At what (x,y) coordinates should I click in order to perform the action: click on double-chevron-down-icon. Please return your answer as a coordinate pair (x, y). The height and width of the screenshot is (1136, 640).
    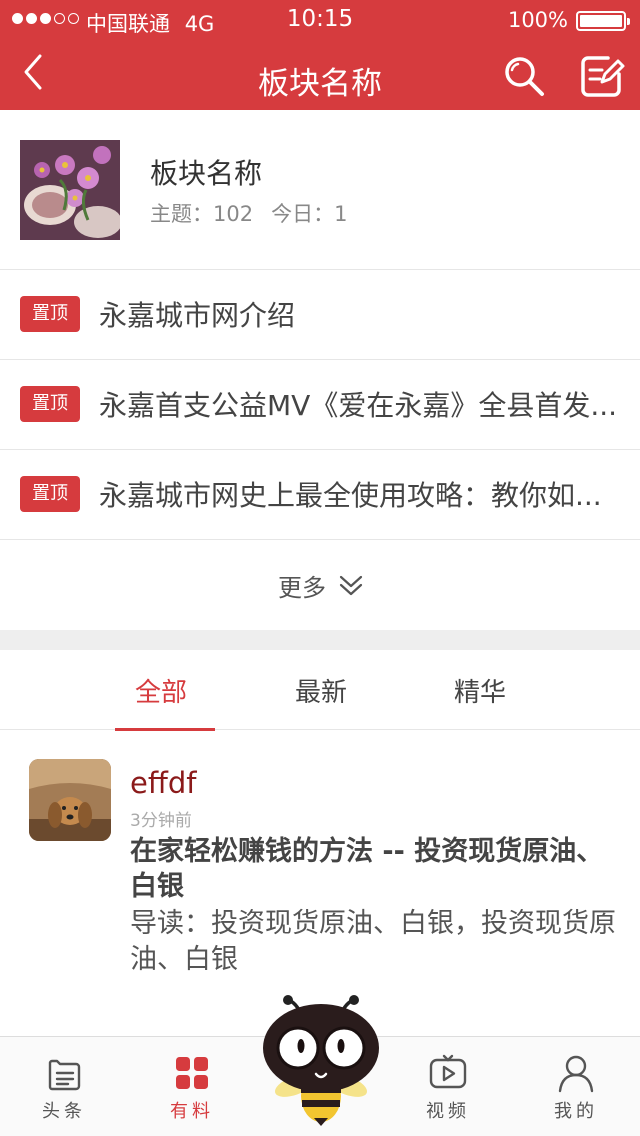
    Looking at the image, I should click on (351, 585).